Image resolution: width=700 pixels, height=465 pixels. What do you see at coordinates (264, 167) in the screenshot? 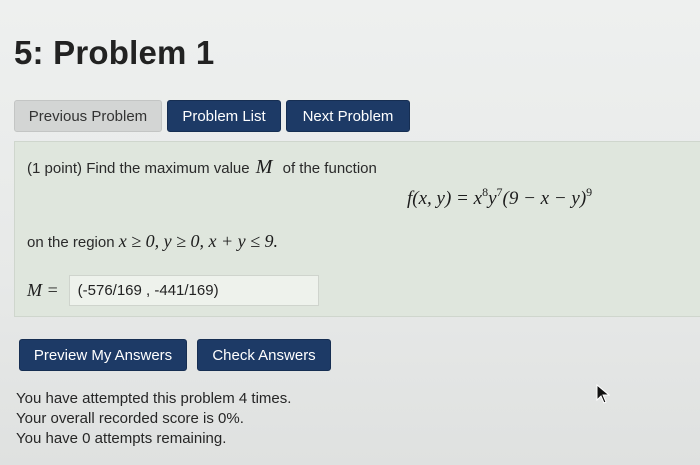
I see `prompt-variable: M` at bounding box center [264, 167].